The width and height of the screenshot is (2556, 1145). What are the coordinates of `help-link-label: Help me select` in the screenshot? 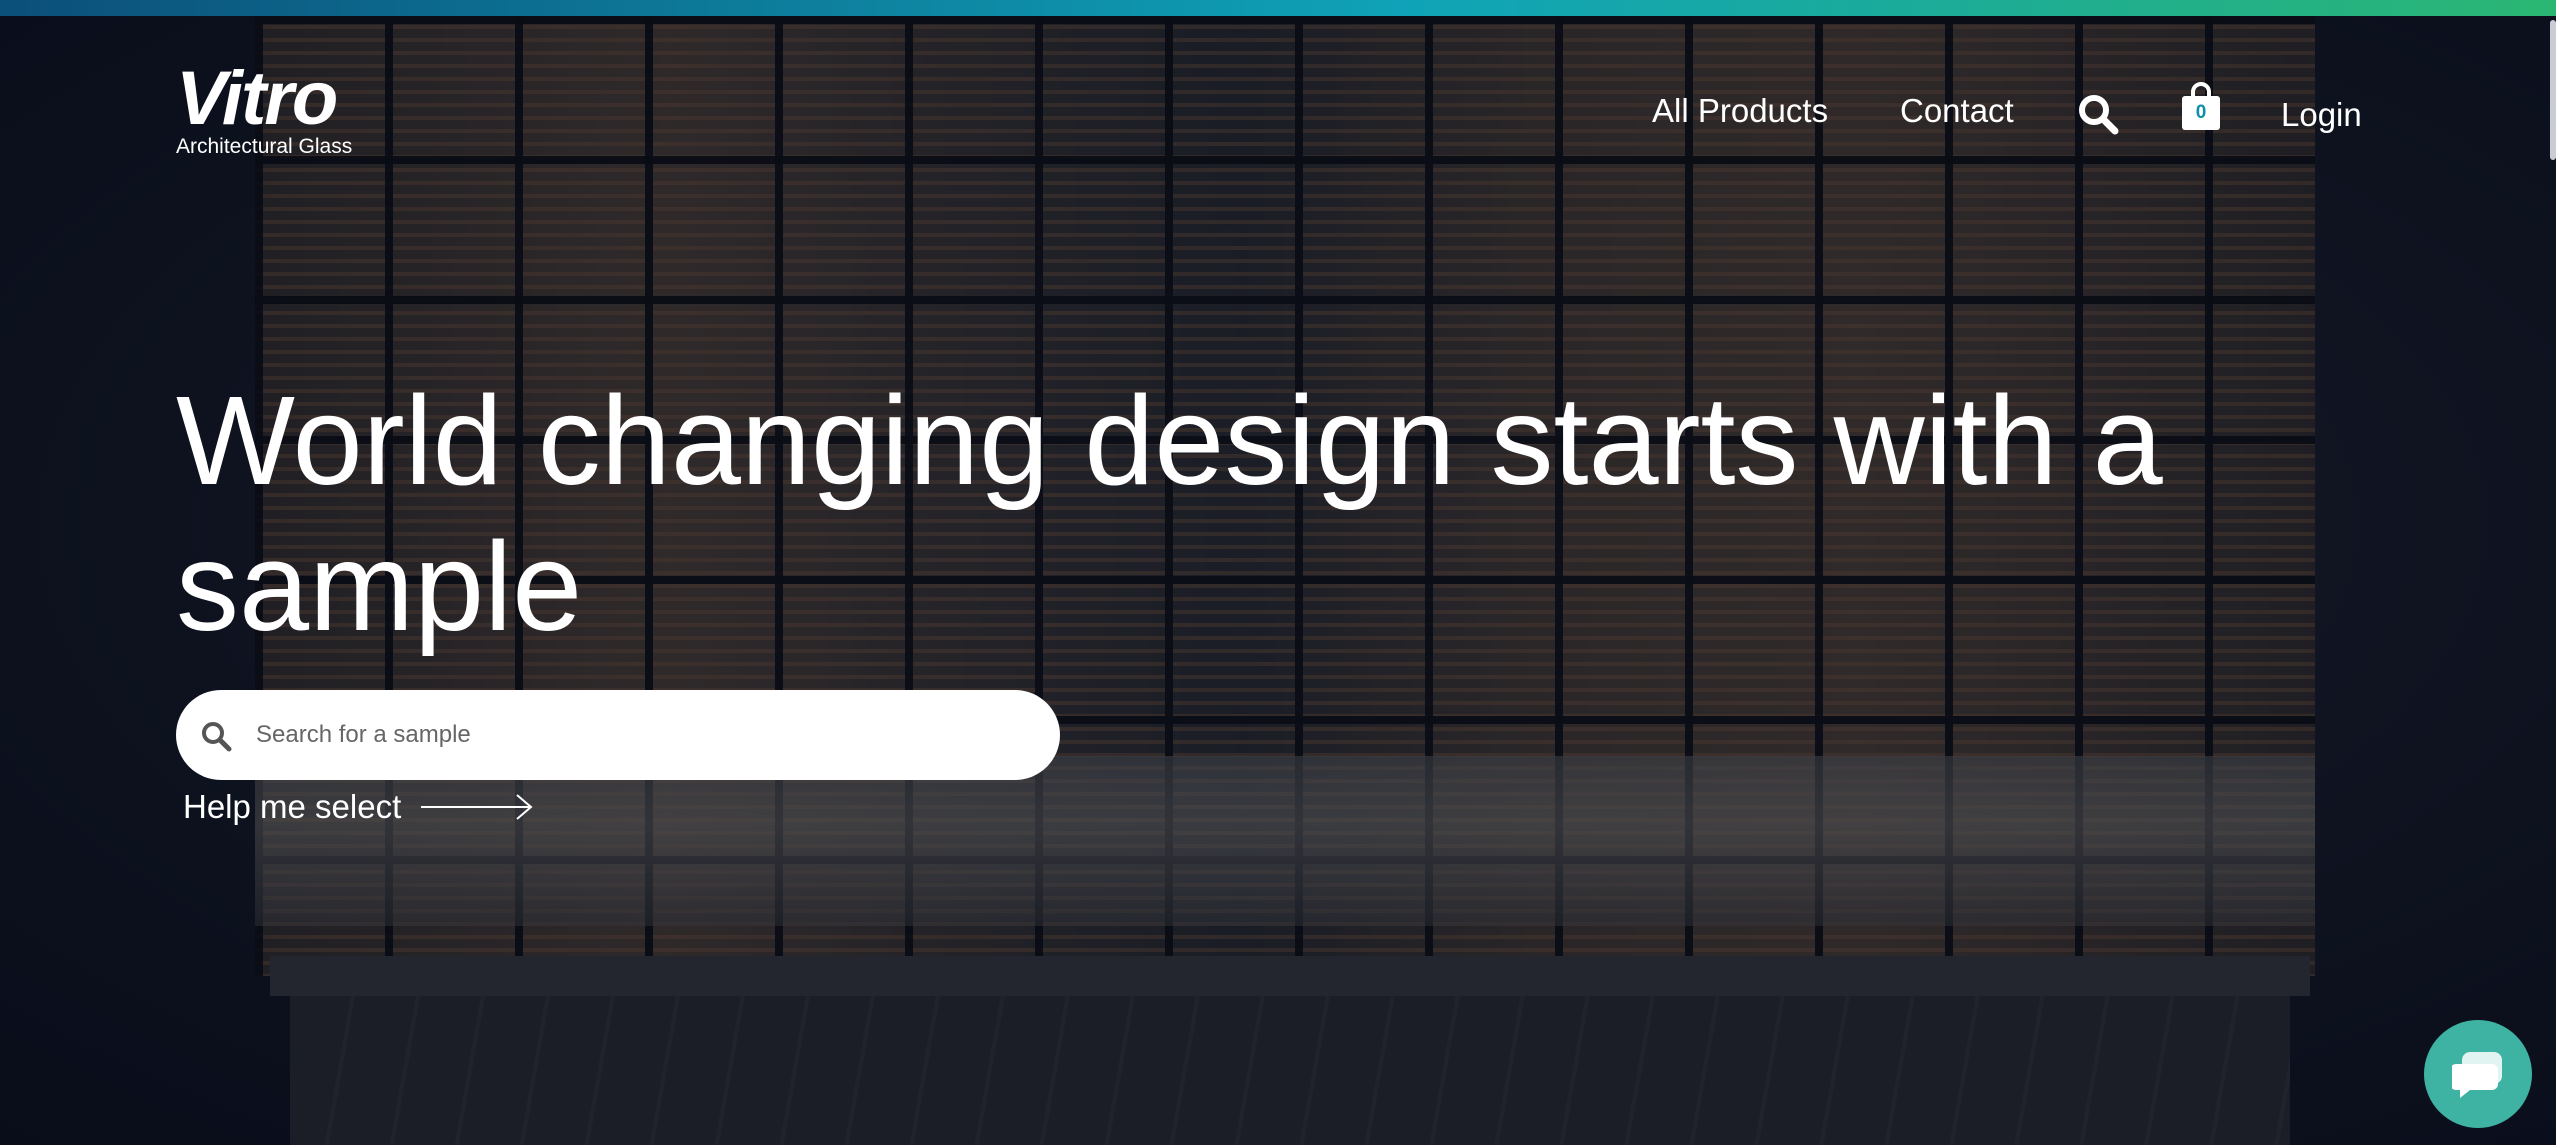 It's located at (292, 806).